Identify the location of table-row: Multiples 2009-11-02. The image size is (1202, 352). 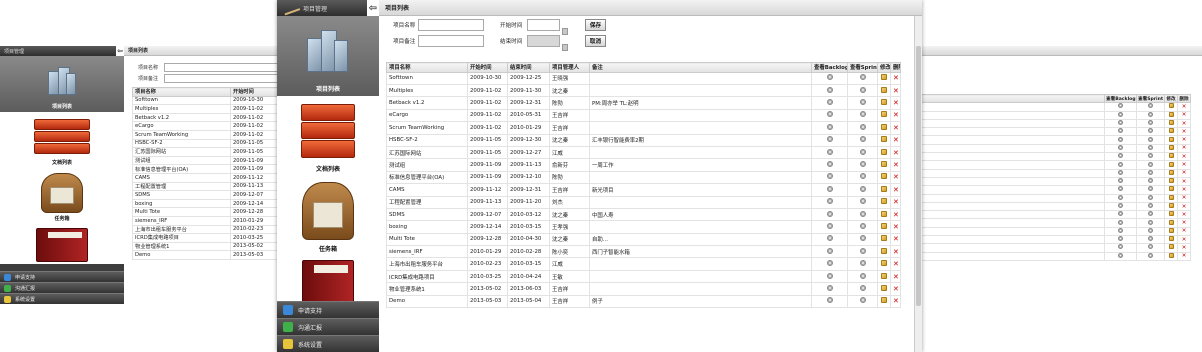
(207, 109).